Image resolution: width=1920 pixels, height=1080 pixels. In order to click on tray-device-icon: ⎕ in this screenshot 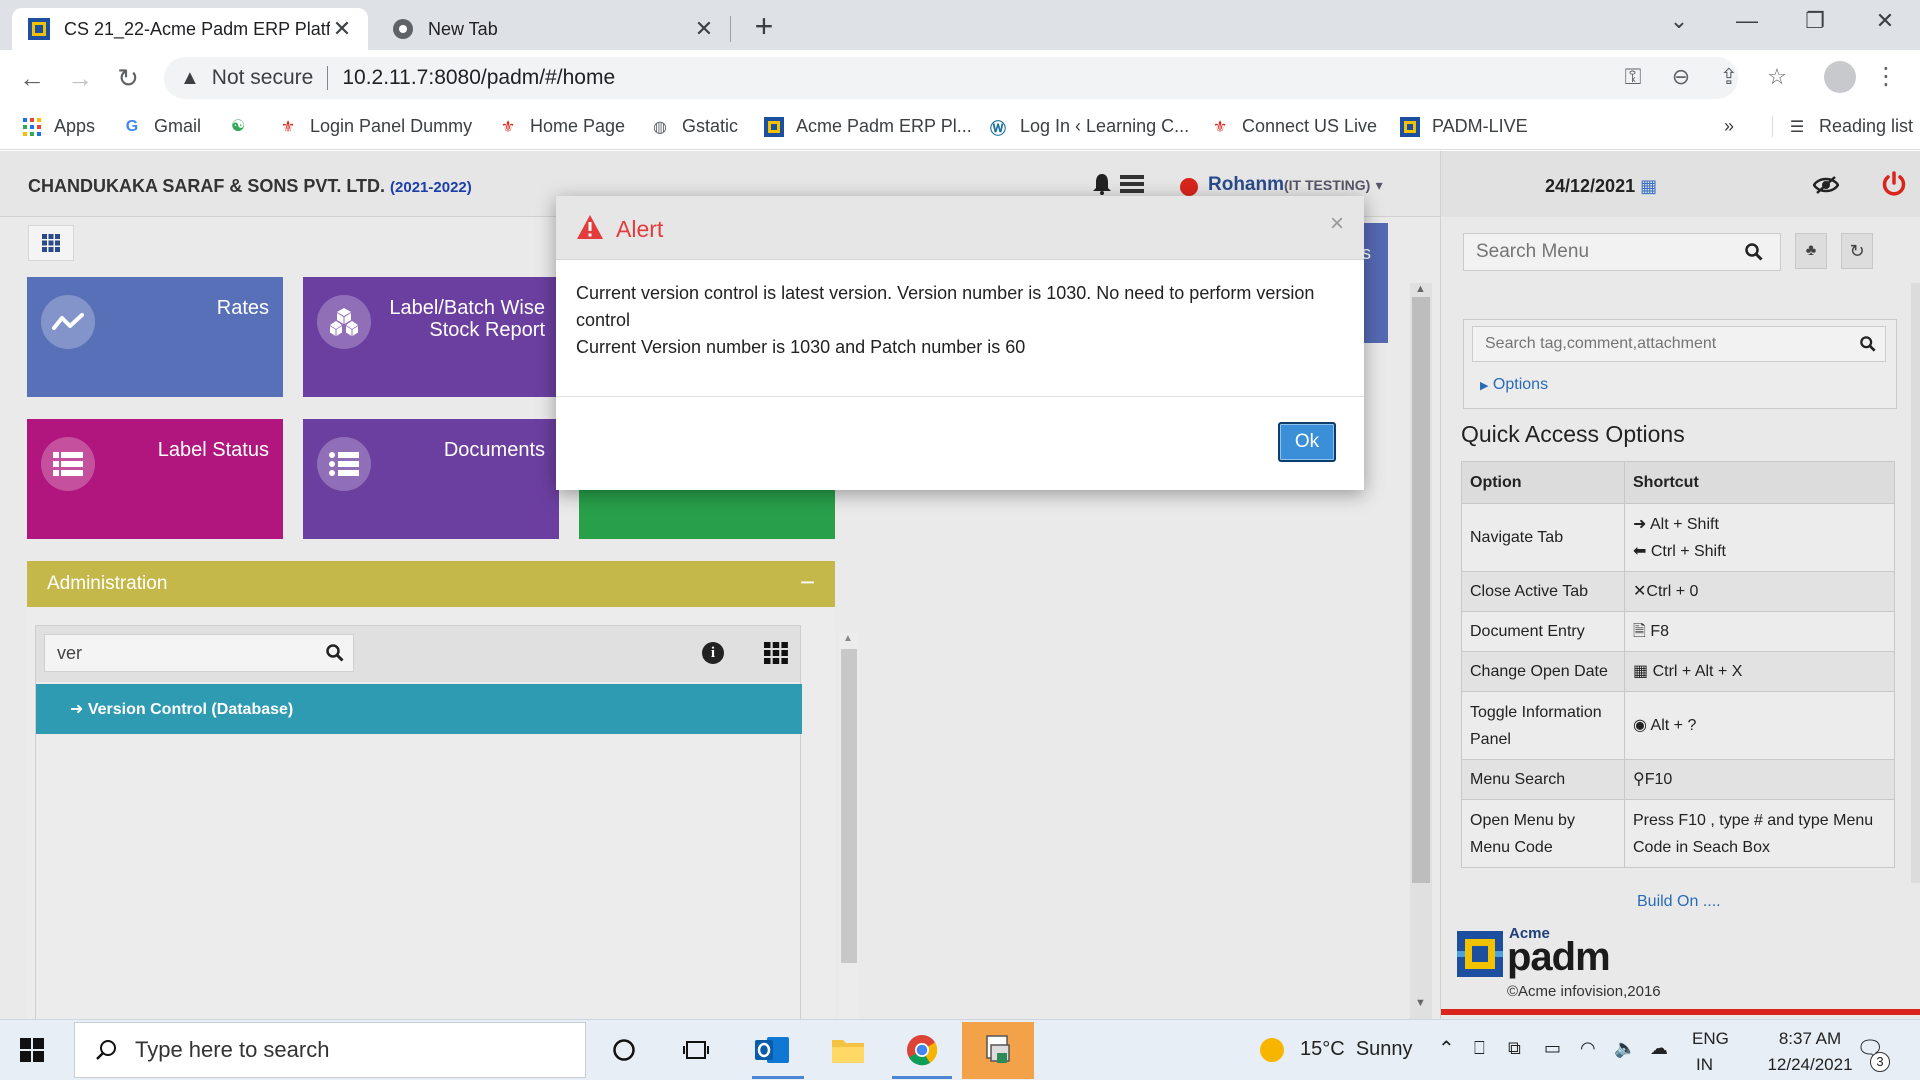, I will do `click(1479, 1048)`.